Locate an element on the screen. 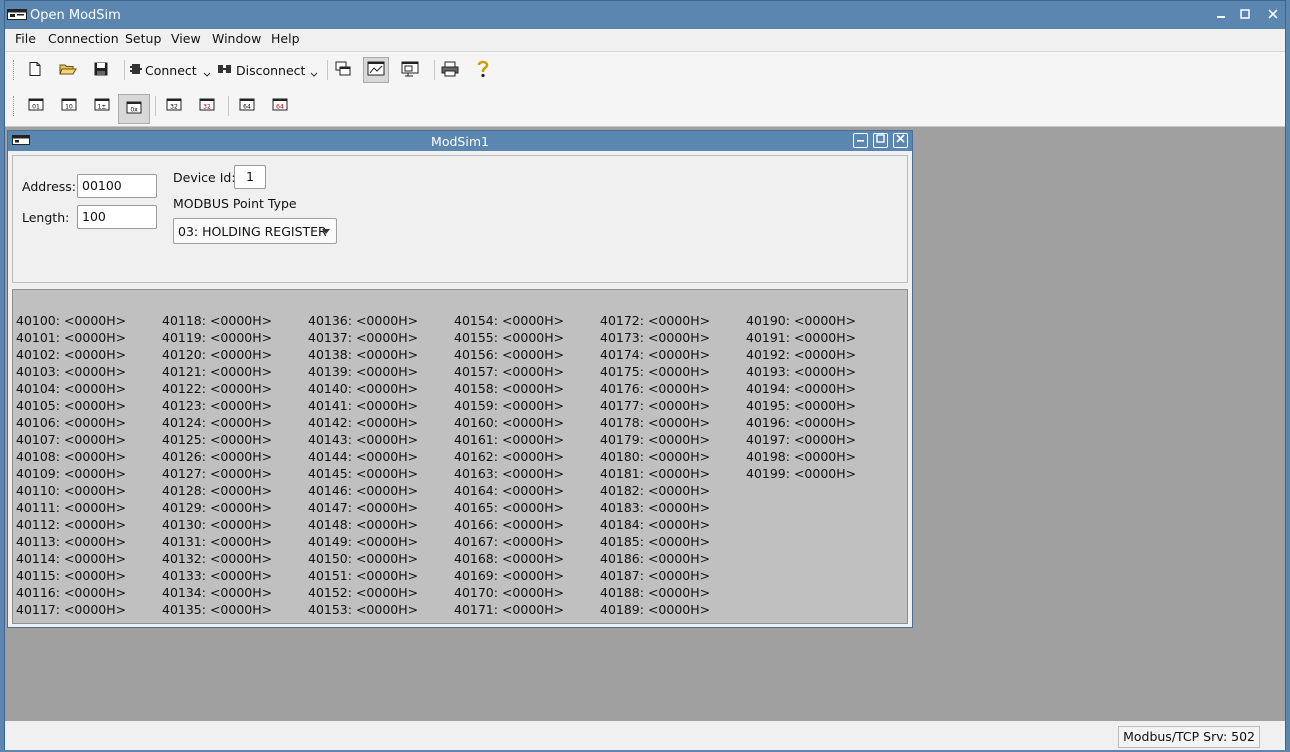 The image size is (1290, 752). display-graph-button is located at coordinates (376, 70).